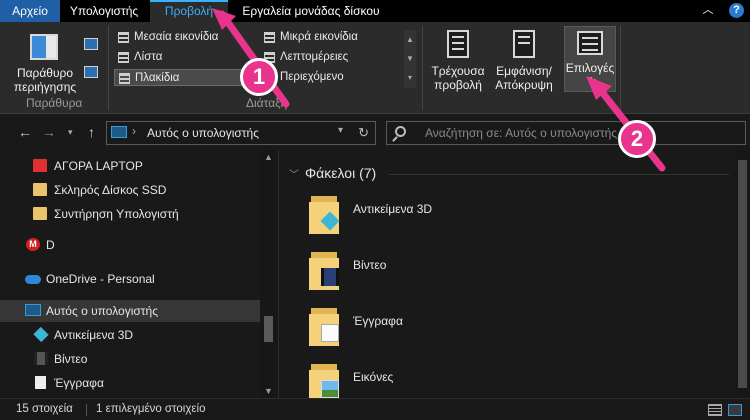 This screenshot has width=750, height=420. Describe the element at coordinates (708, 10) in the screenshot. I see `chevron-up-icon: ︿` at that location.